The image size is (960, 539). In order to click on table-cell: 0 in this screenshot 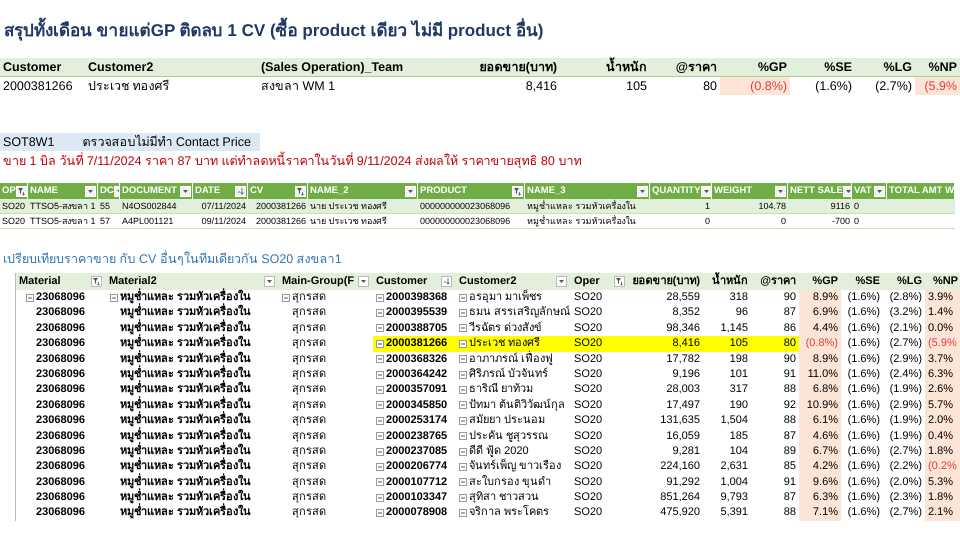, I will do `click(869, 206)`.